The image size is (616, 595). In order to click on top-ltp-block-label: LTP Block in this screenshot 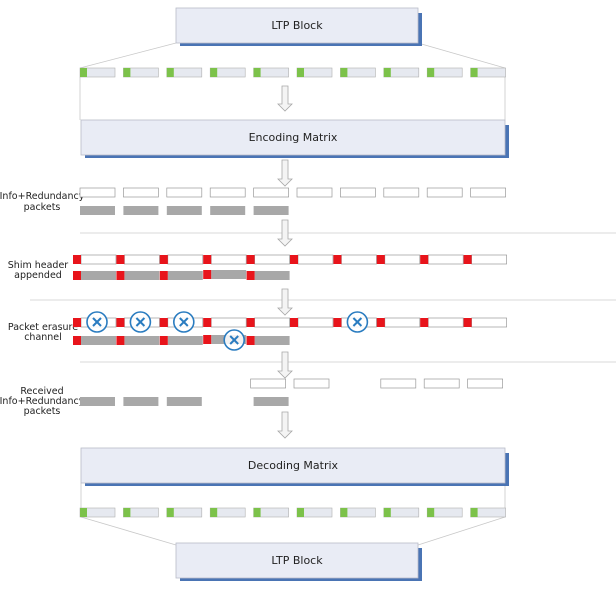, I will do `click(297, 25)`.